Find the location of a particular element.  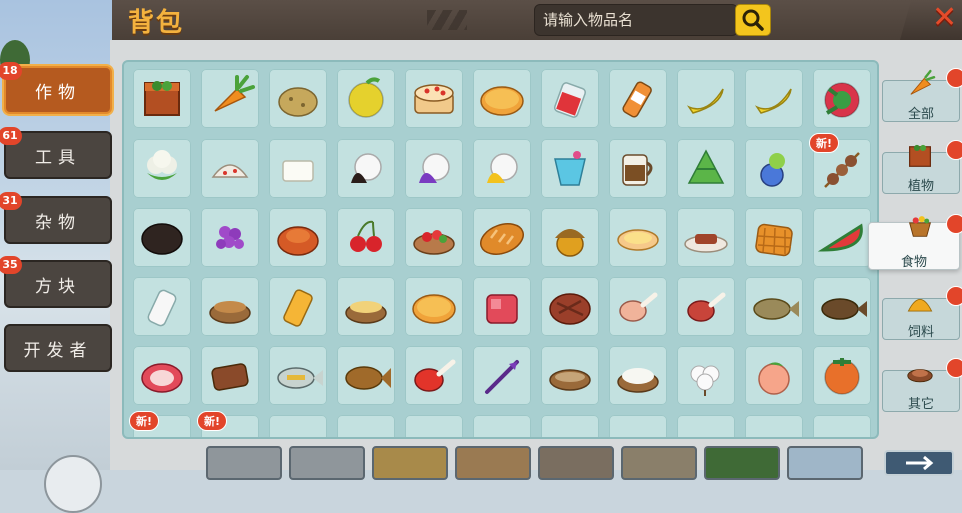

tab-developer: 开发者 is located at coordinates (58, 348).